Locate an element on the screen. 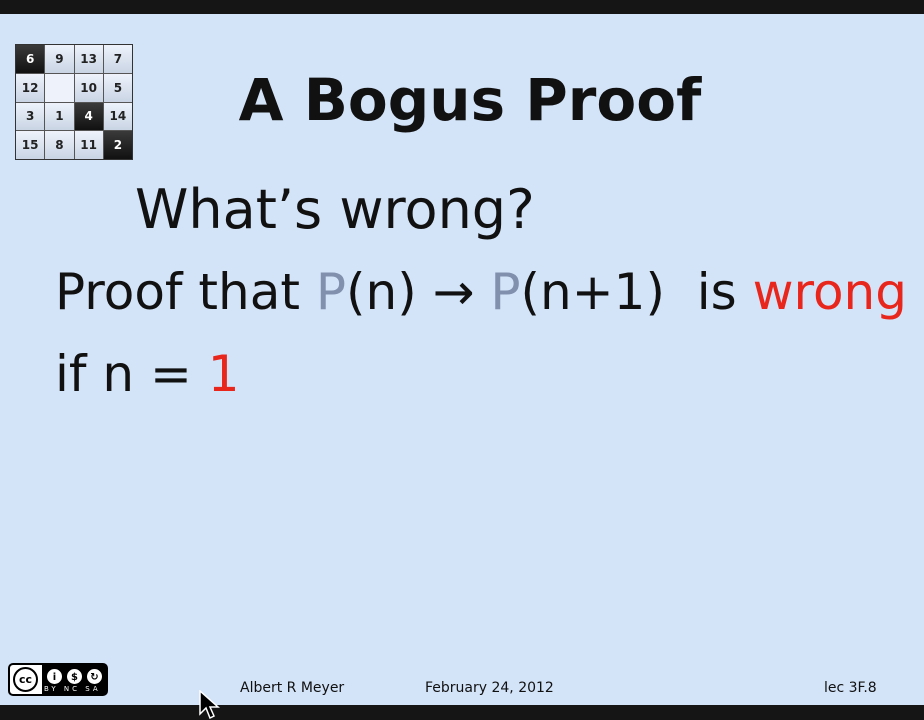  condition-text: if n = is located at coordinates (131, 374).